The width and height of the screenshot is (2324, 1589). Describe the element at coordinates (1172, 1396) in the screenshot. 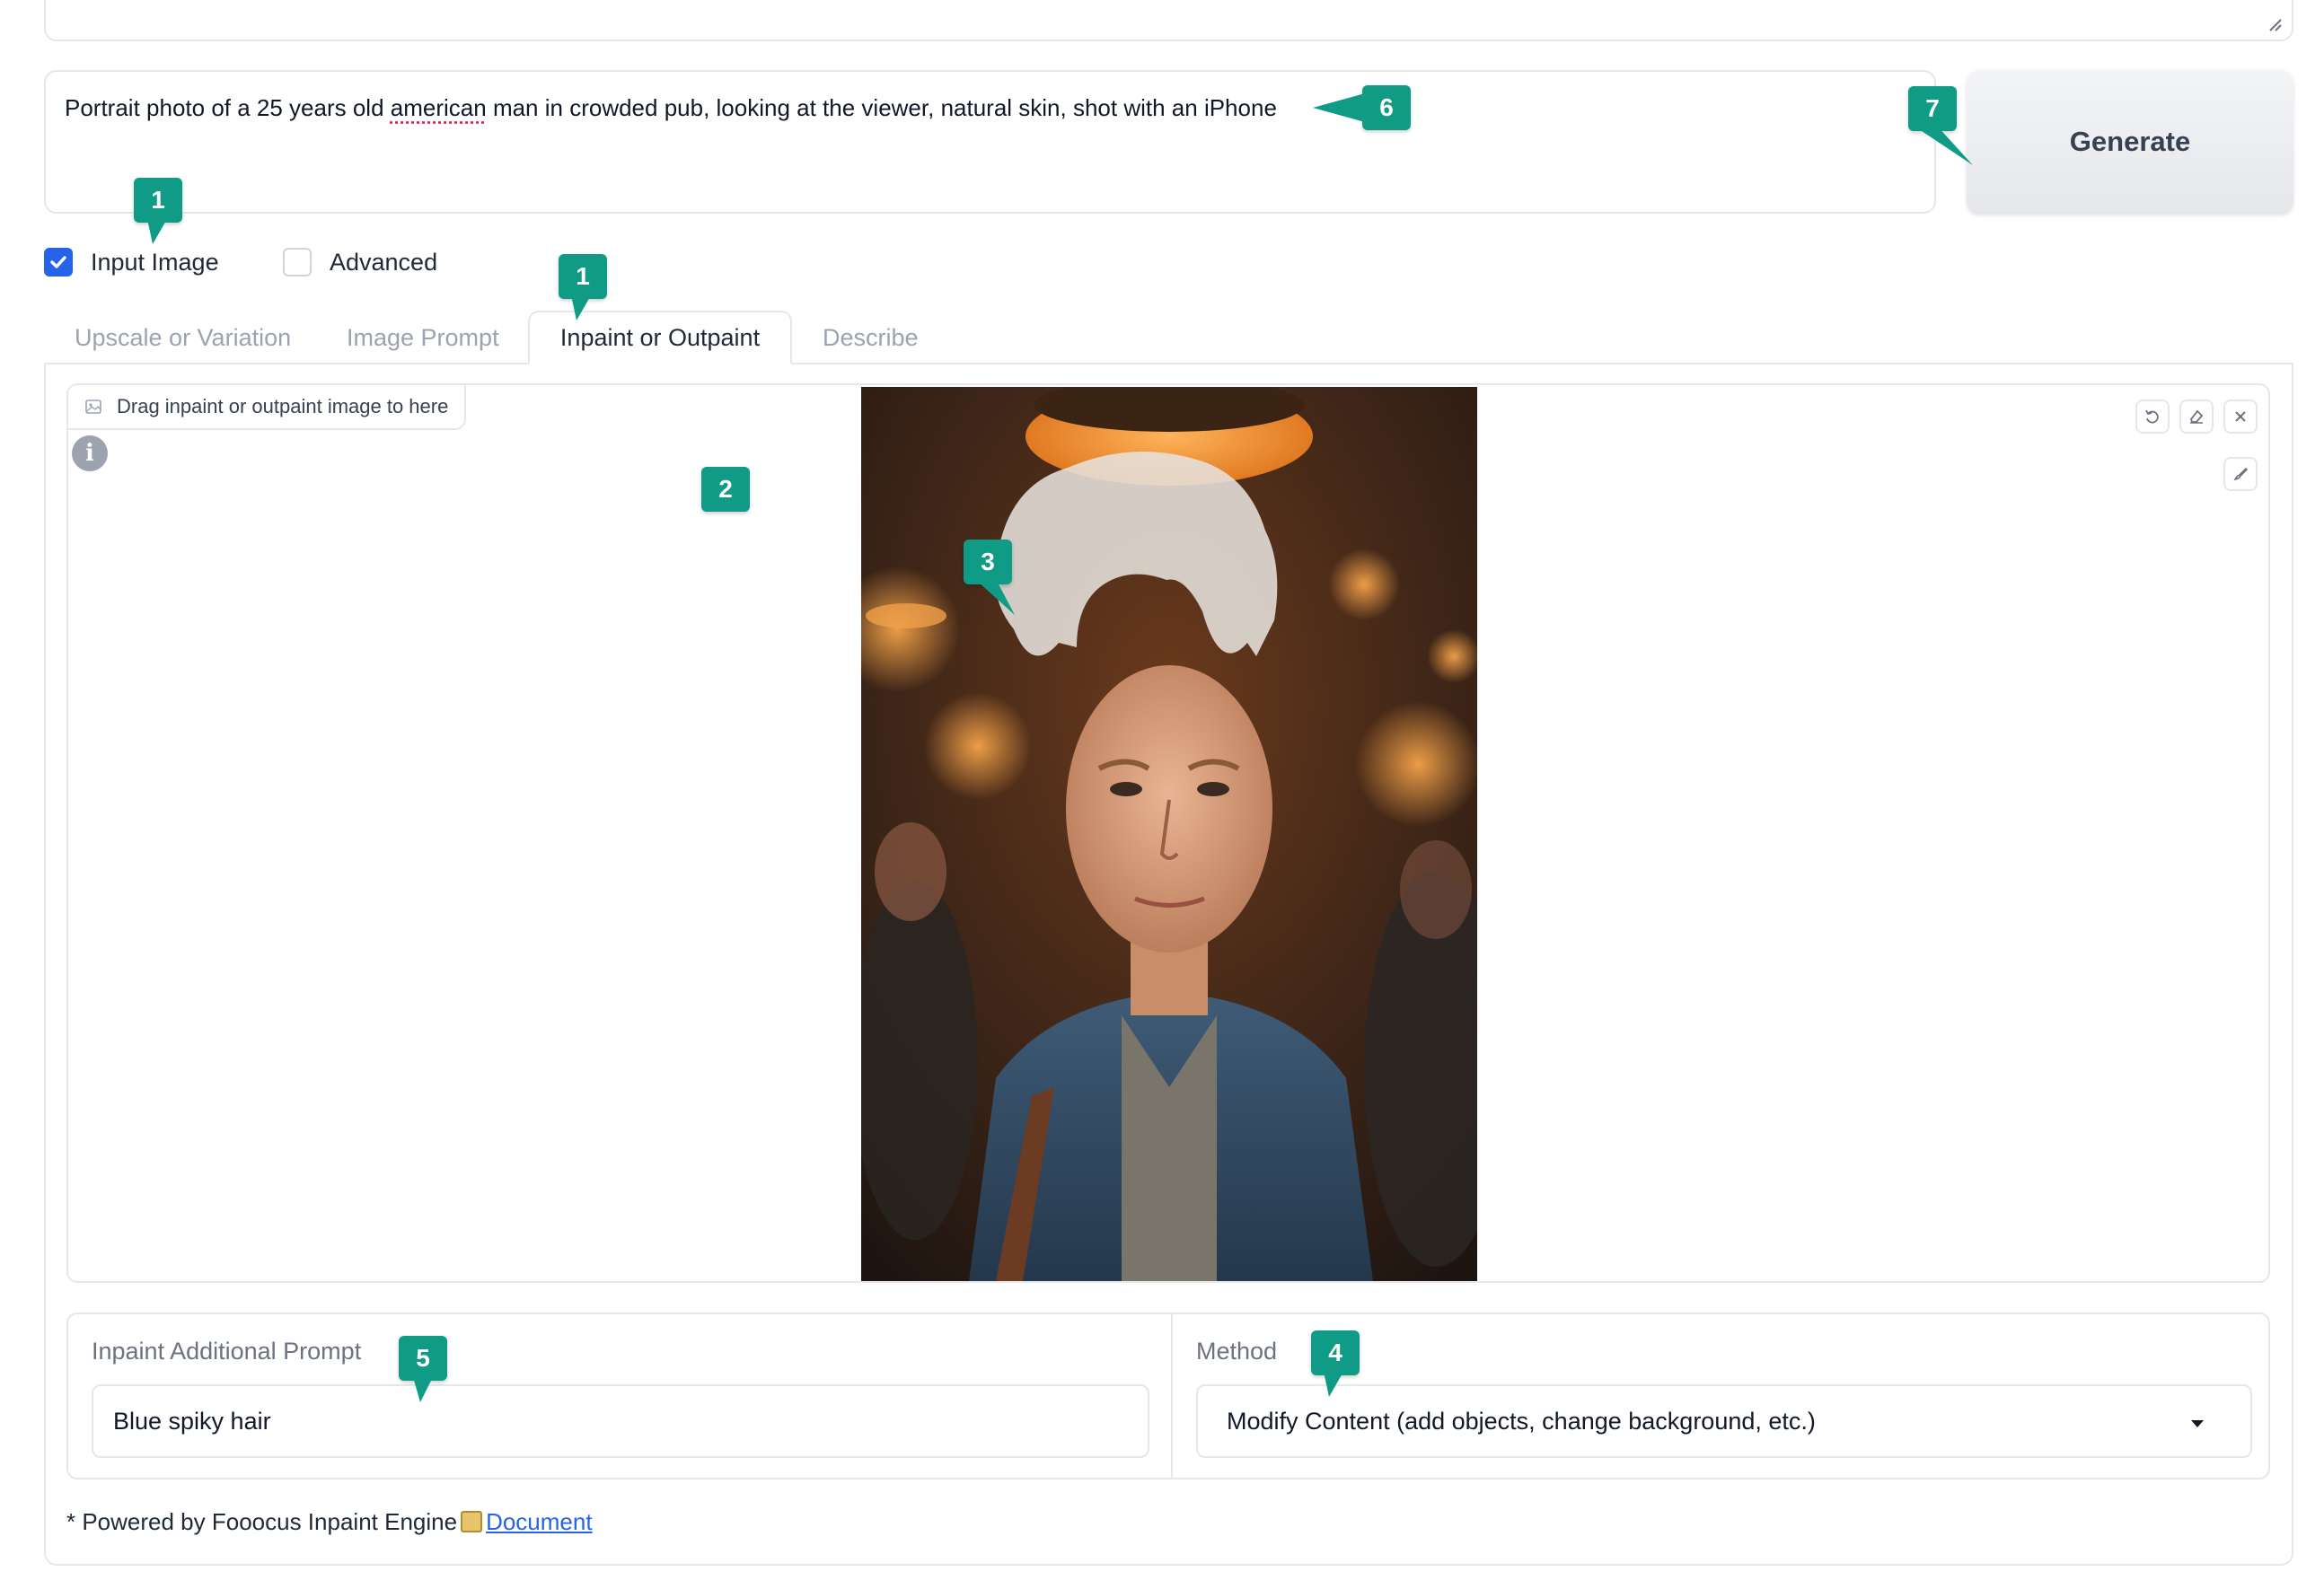

I see `divider` at that location.